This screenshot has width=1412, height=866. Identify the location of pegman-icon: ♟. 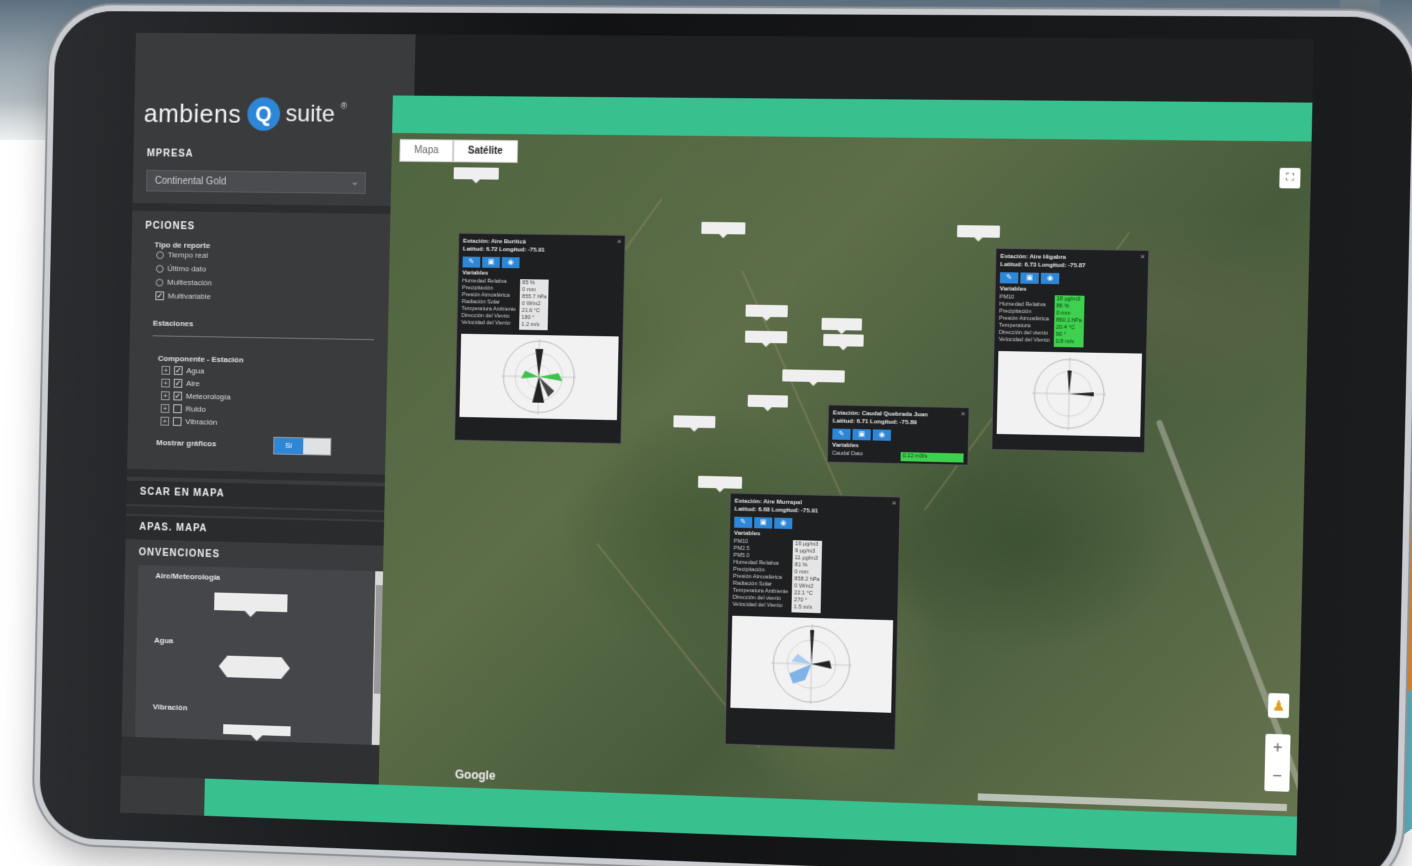
(1278, 706).